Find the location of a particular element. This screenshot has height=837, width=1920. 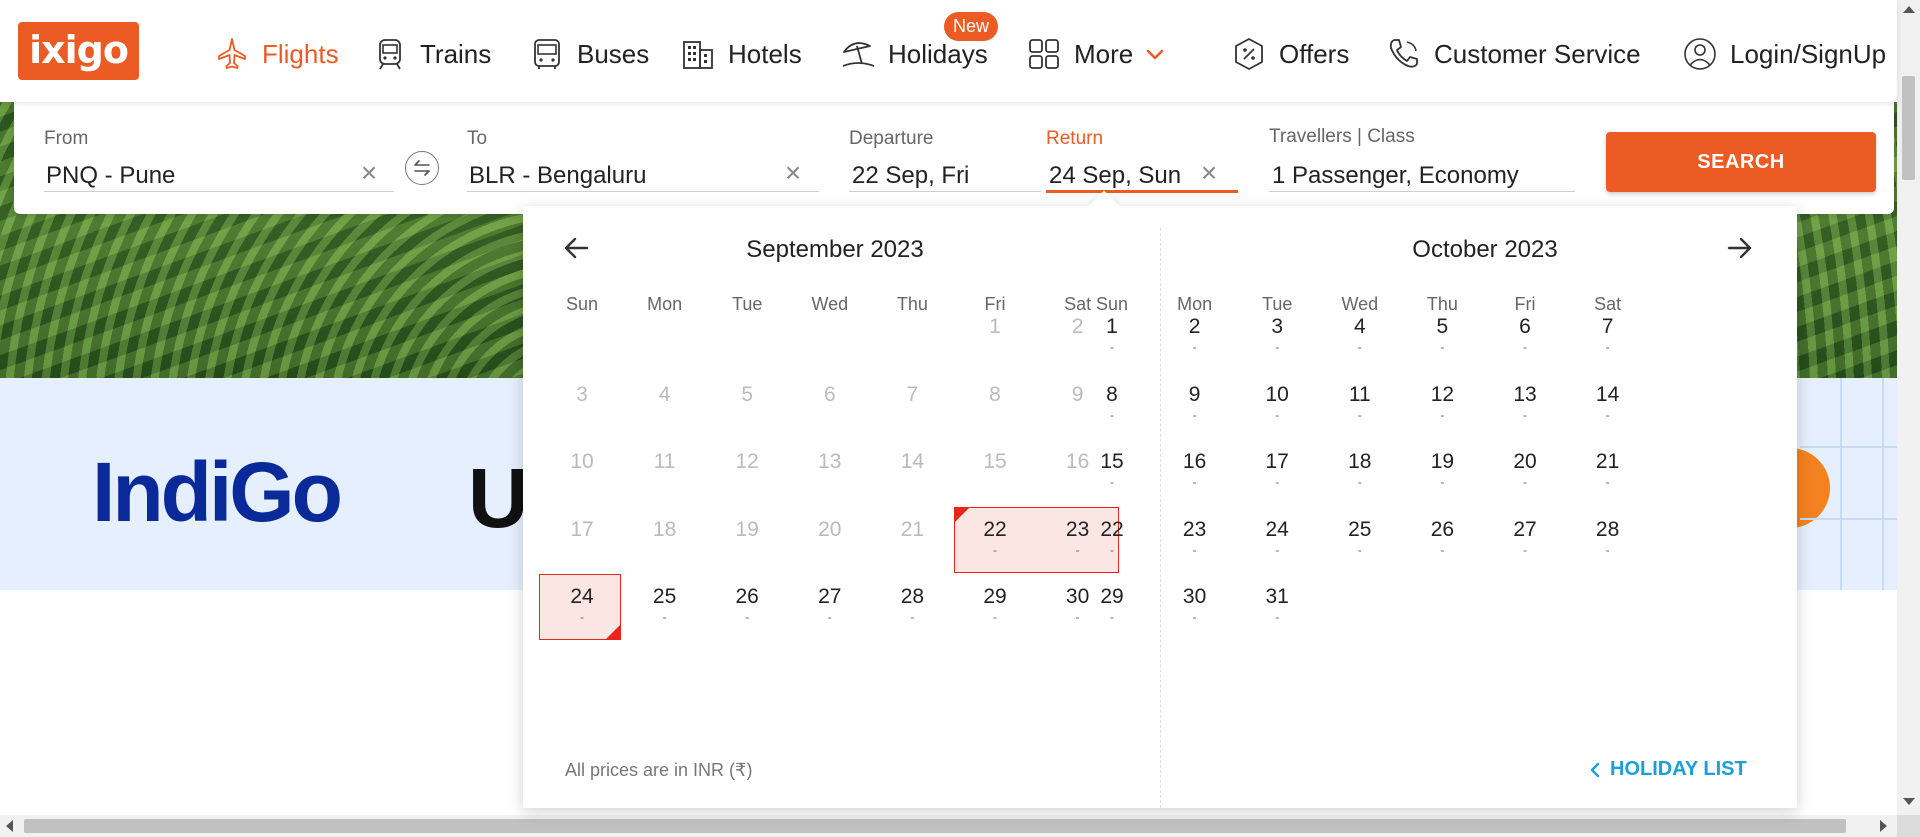

to-field: BLR - Bengaluru is located at coordinates (557, 176).